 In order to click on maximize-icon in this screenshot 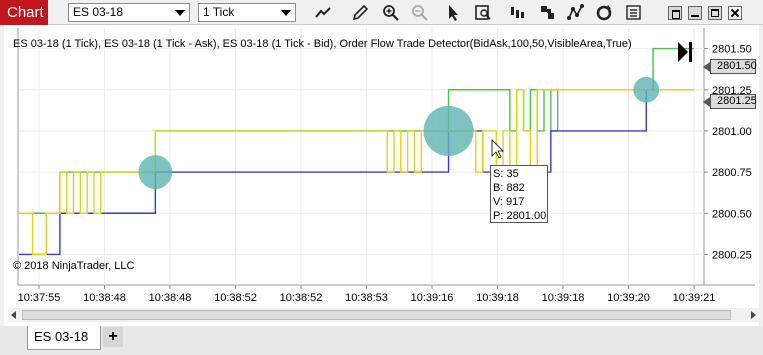, I will do `click(715, 13)`.